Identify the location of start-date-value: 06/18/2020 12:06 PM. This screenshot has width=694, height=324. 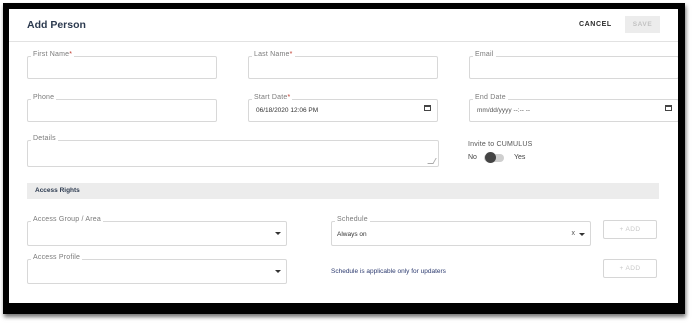
(287, 110).